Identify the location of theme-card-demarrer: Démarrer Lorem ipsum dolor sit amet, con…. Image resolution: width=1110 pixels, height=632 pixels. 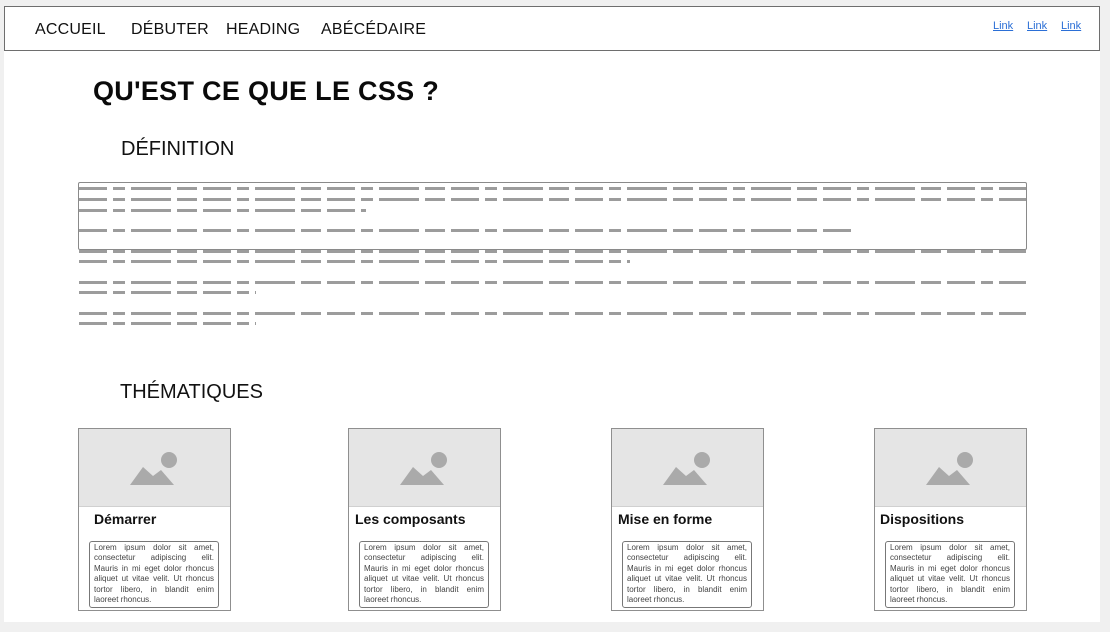
(154, 519).